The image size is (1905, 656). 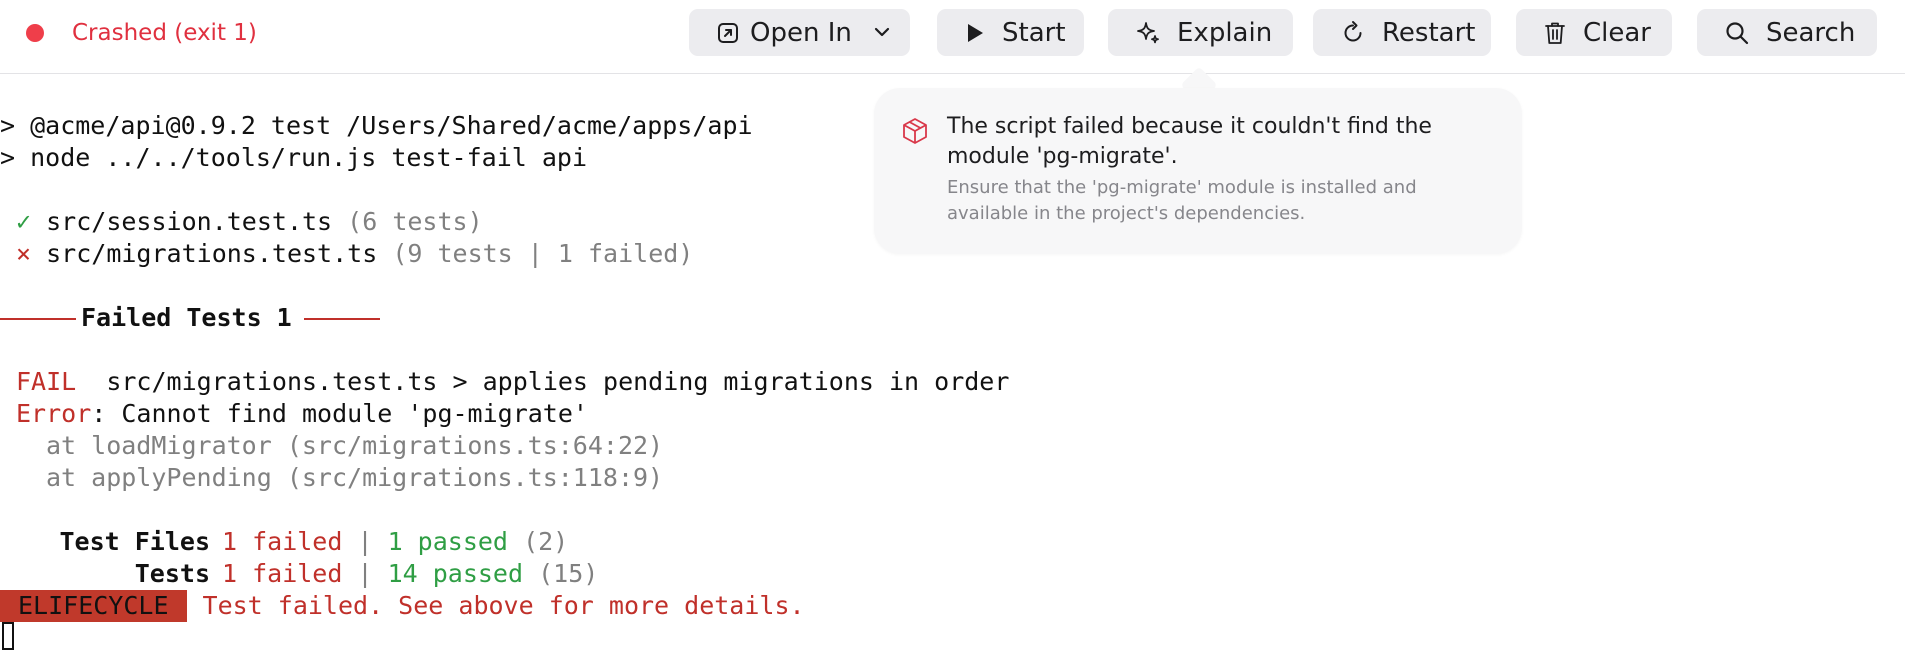 I want to click on process-status: Crashed (exit 1), so click(x=141, y=33).